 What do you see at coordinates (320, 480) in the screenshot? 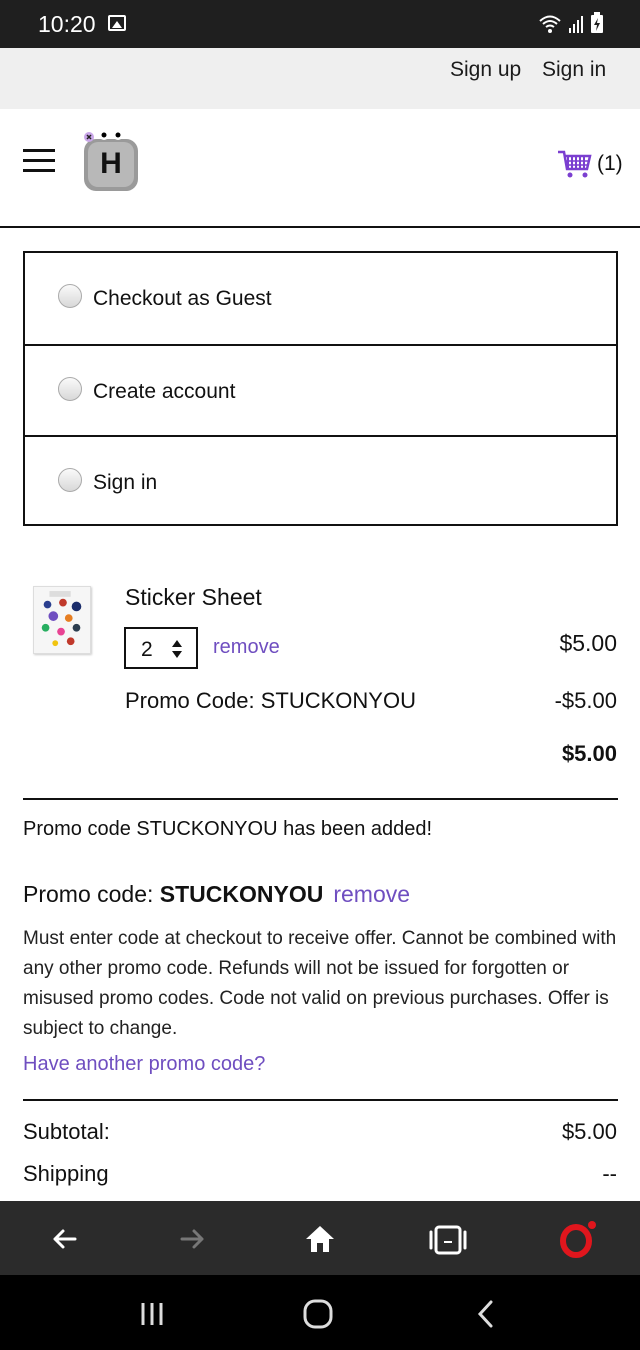
I see `option-sign-in: Sign in` at bounding box center [320, 480].